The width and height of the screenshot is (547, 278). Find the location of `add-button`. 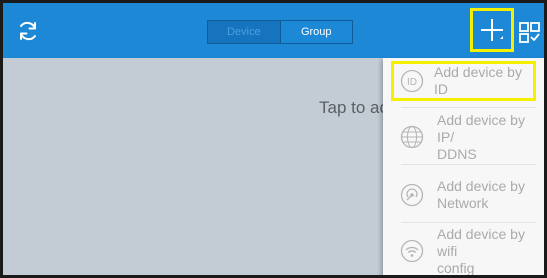

add-button is located at coordinates (492, 30).